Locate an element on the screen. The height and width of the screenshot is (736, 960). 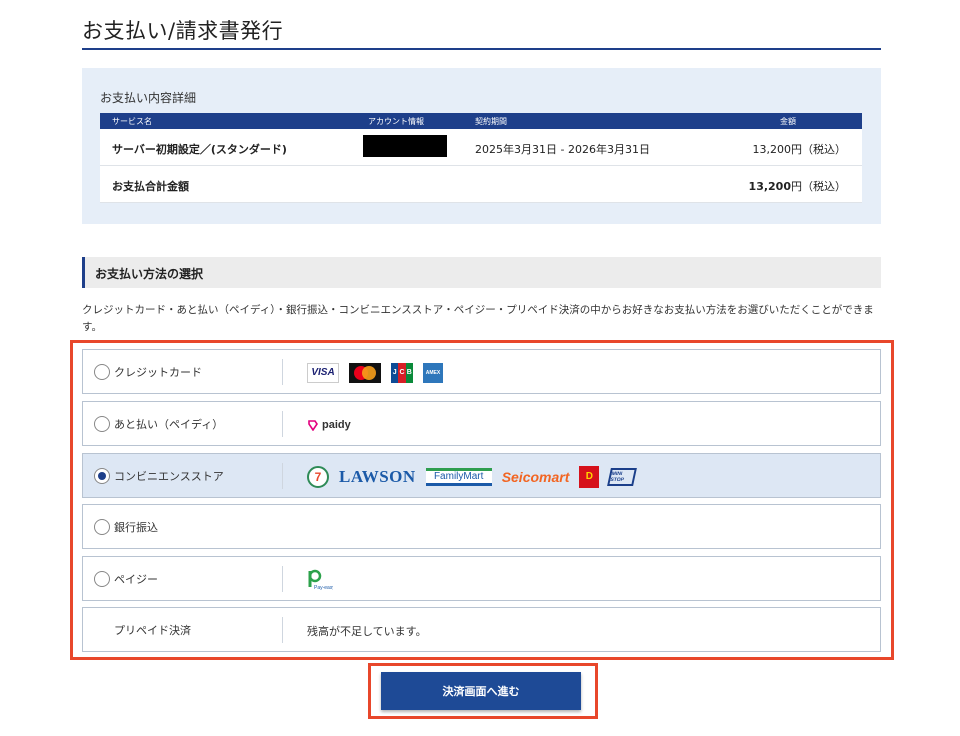
table-header: サービス名 アカウント情報 契約期間 金額 is located at coordinates (481, 121).